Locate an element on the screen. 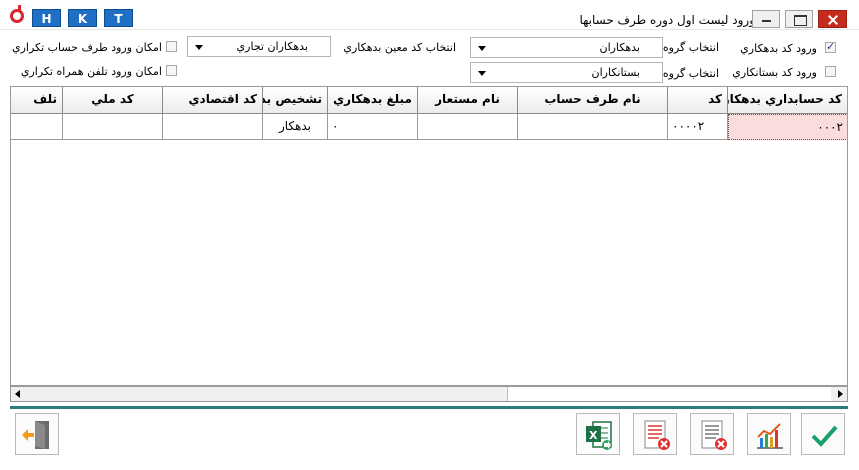 The height and width of the screenshot is (470, 859). column-header-national-code: کد ملي is located at coordinates (113, 100).